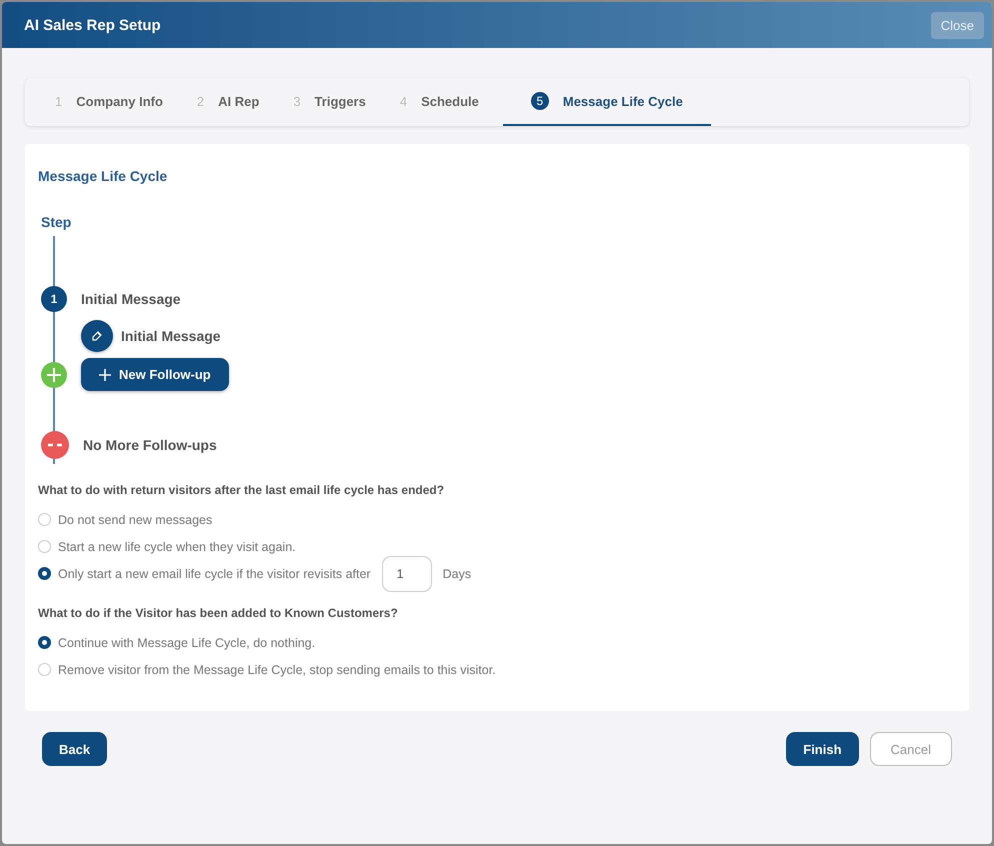 The width and height of the screenshot is (994, 846). What do you see at coordinates (177, 547) in the screenshot?
I see `option-label: Start a new life cycle when they visit again.` at bounding box center [177, 547].